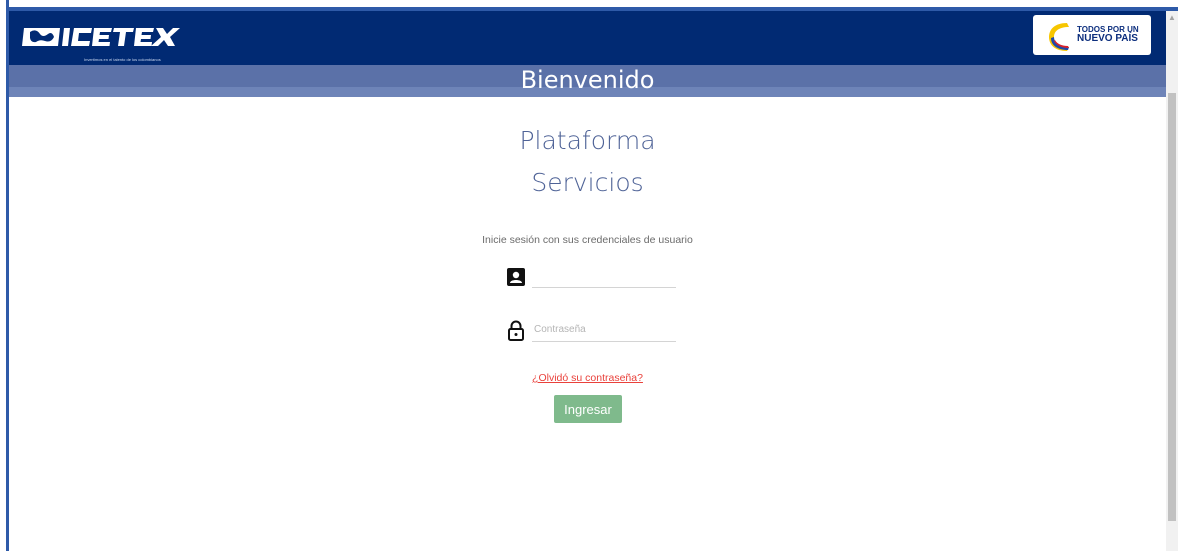 This screenshot has width=1178, height=551. What do you see at coordinates (588, 409) in the screenshot?
I see `login-button: Ingresar` at bounding box center [588, 409].